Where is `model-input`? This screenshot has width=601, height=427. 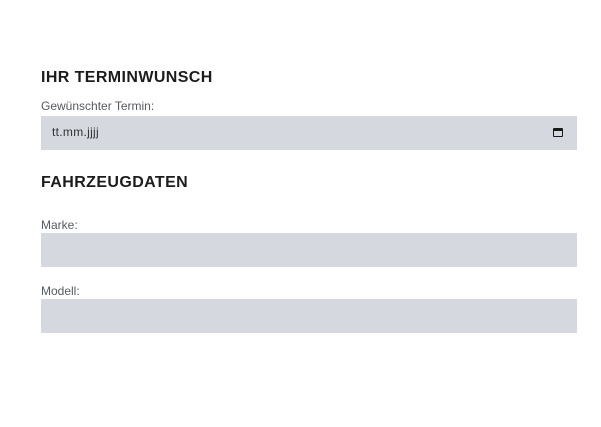
model-input is located at coordinates (309, 316).